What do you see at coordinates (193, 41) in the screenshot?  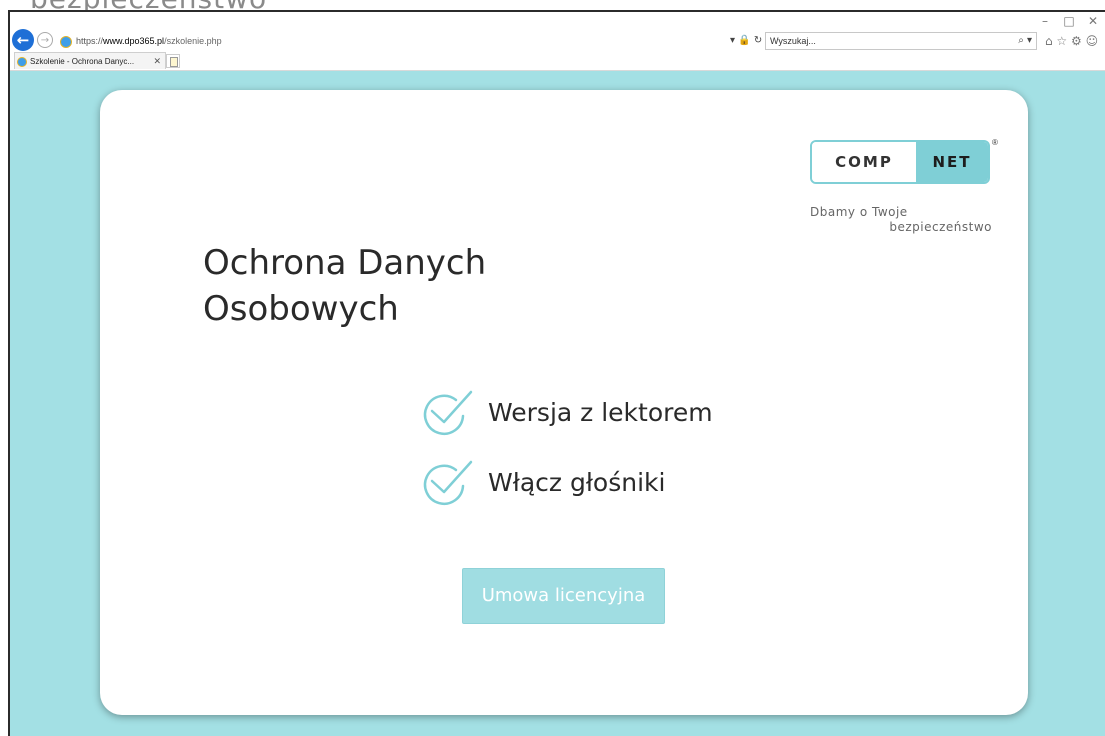 I see `url-path: /szkolenie.php` at bounding box center [193, 41].